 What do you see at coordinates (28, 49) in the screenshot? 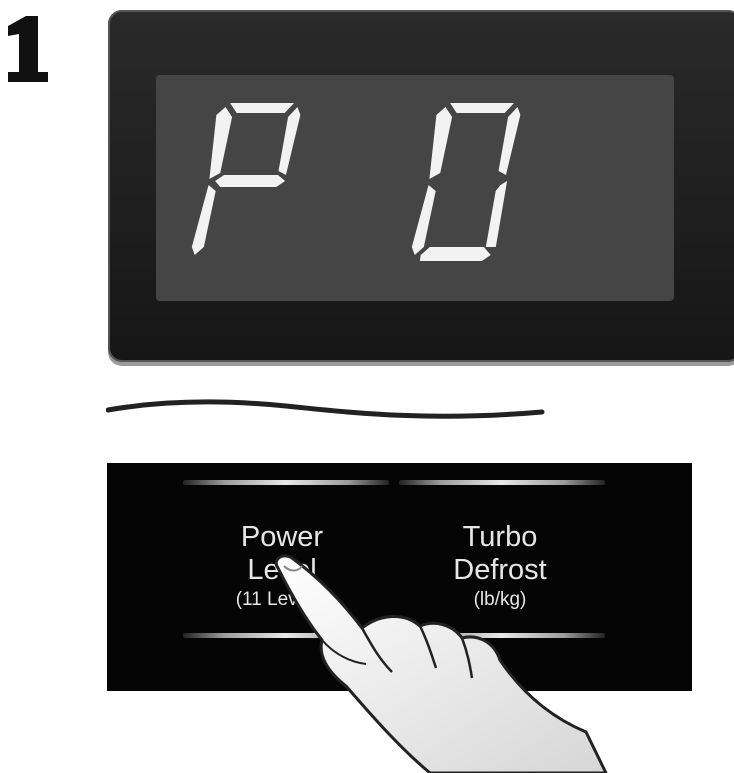
I see `step-number-icon: 1` at bounding box center [28, 49].